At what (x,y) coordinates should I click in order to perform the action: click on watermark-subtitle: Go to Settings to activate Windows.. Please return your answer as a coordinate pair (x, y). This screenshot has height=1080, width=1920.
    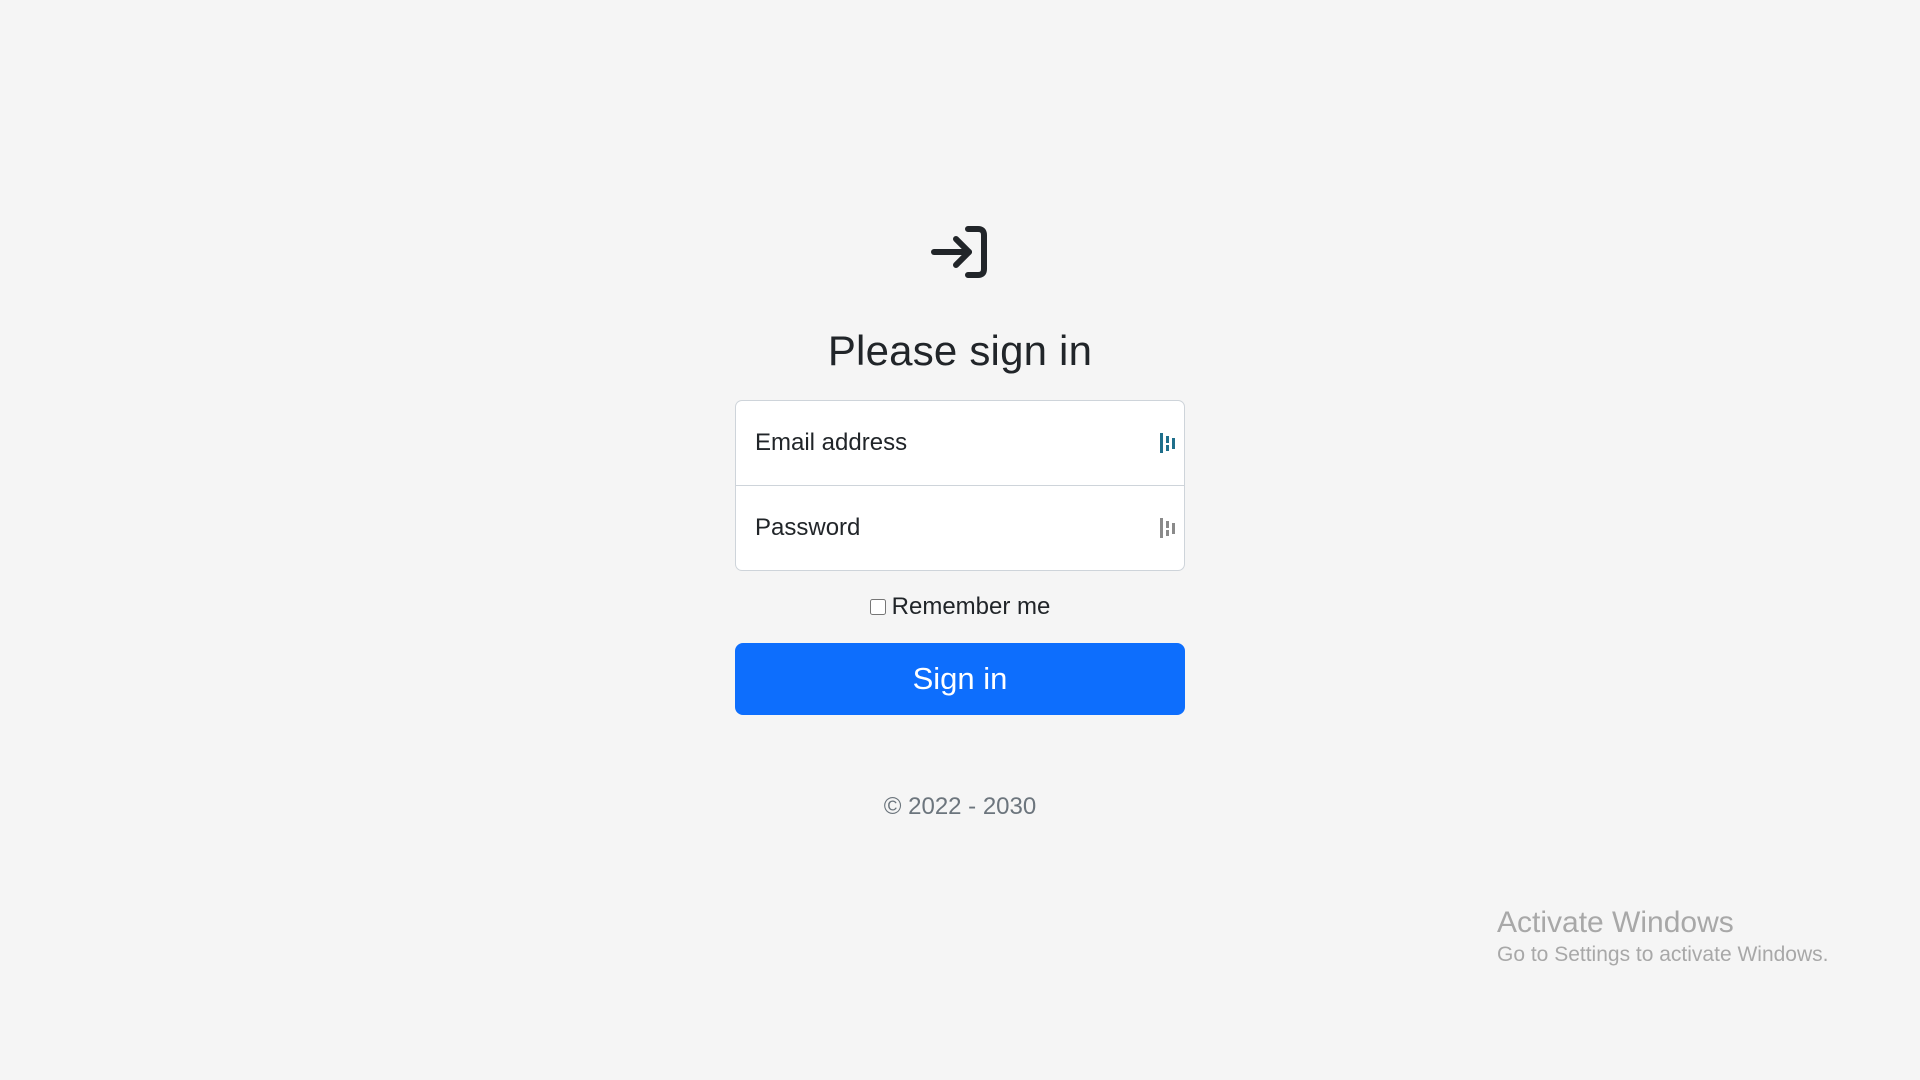
    Looking at the image, I should click on (1663, 954).